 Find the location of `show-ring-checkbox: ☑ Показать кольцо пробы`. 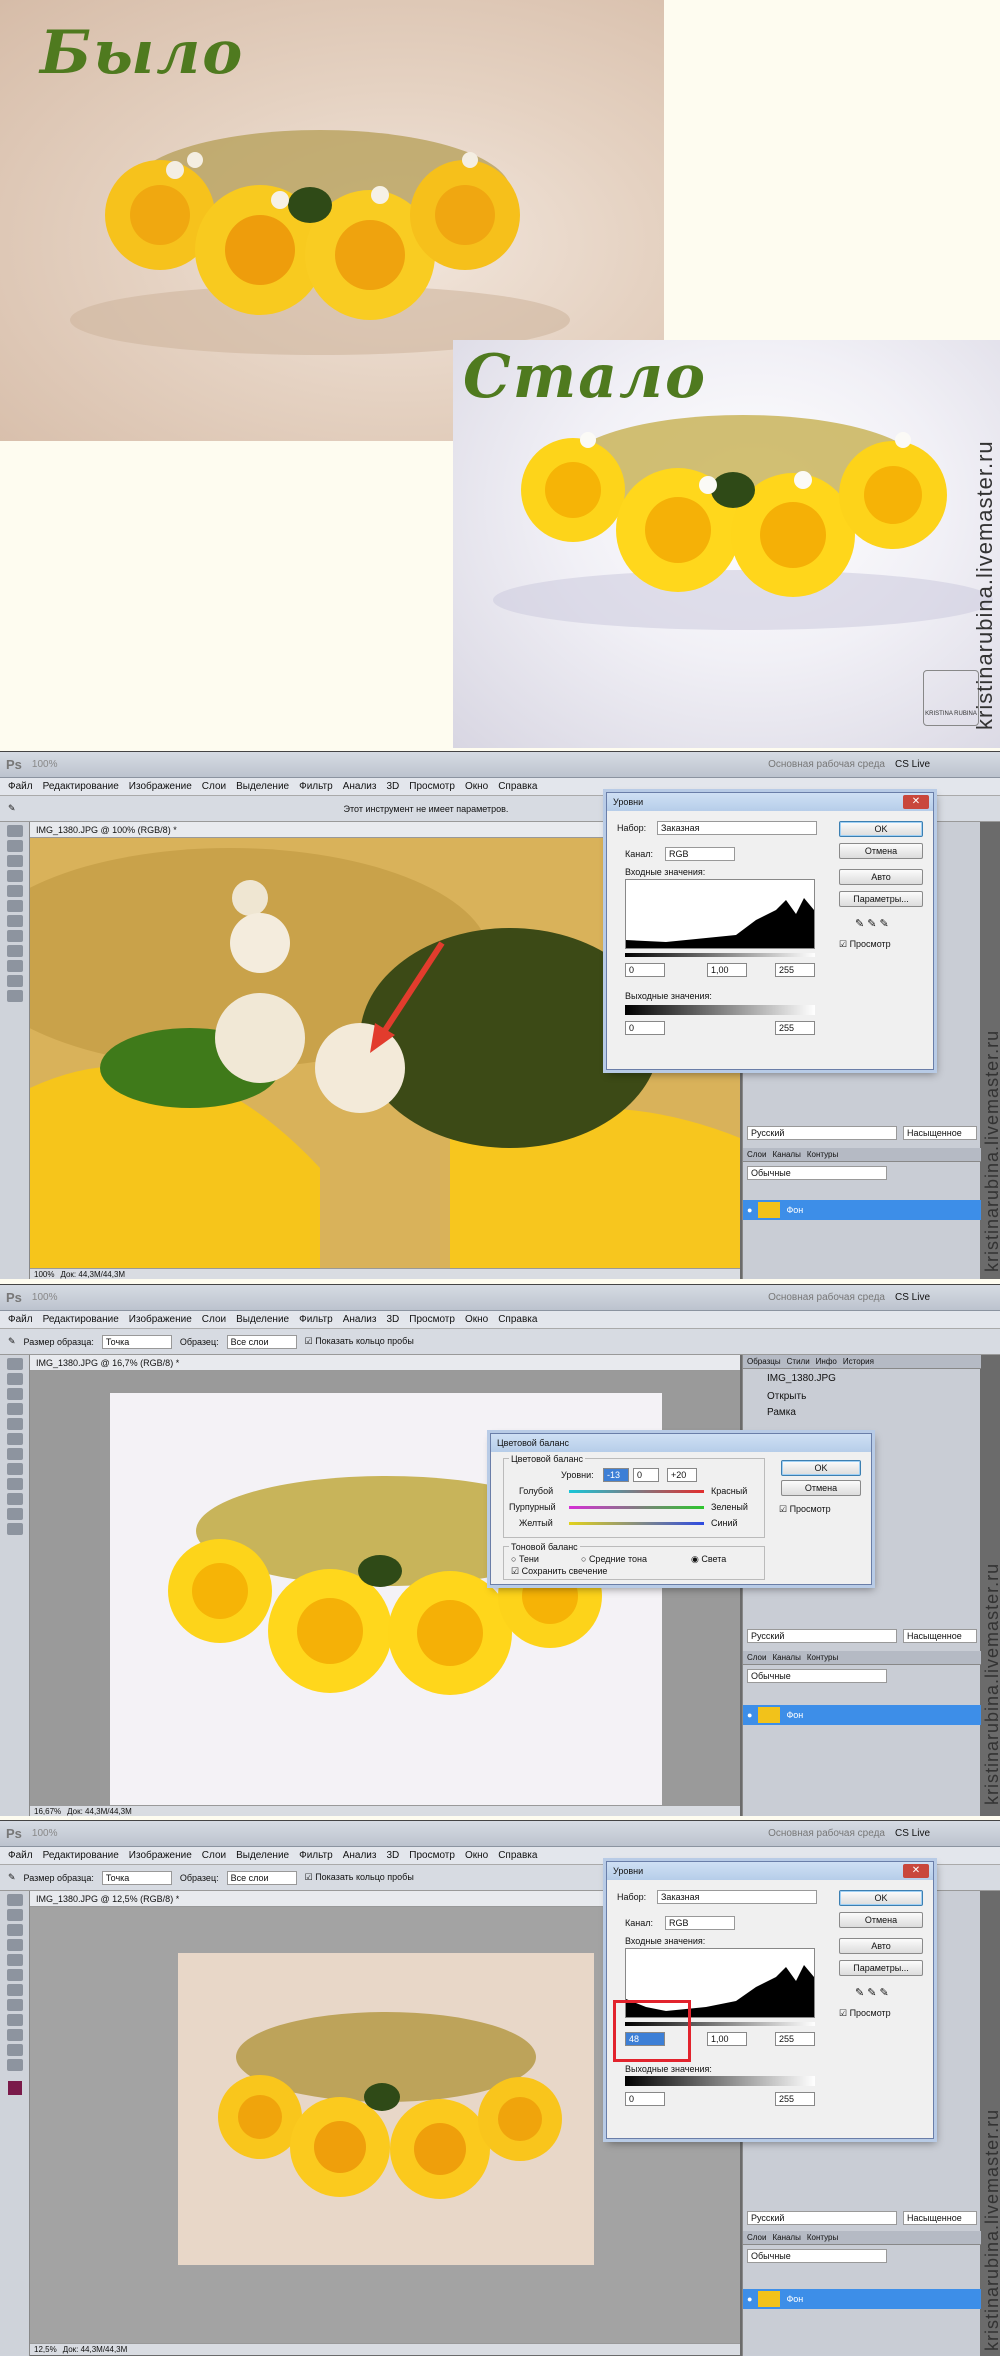

show-ring-checkbox: ☑ Показать кольцо пробы is located at coordinates (359, 1877).